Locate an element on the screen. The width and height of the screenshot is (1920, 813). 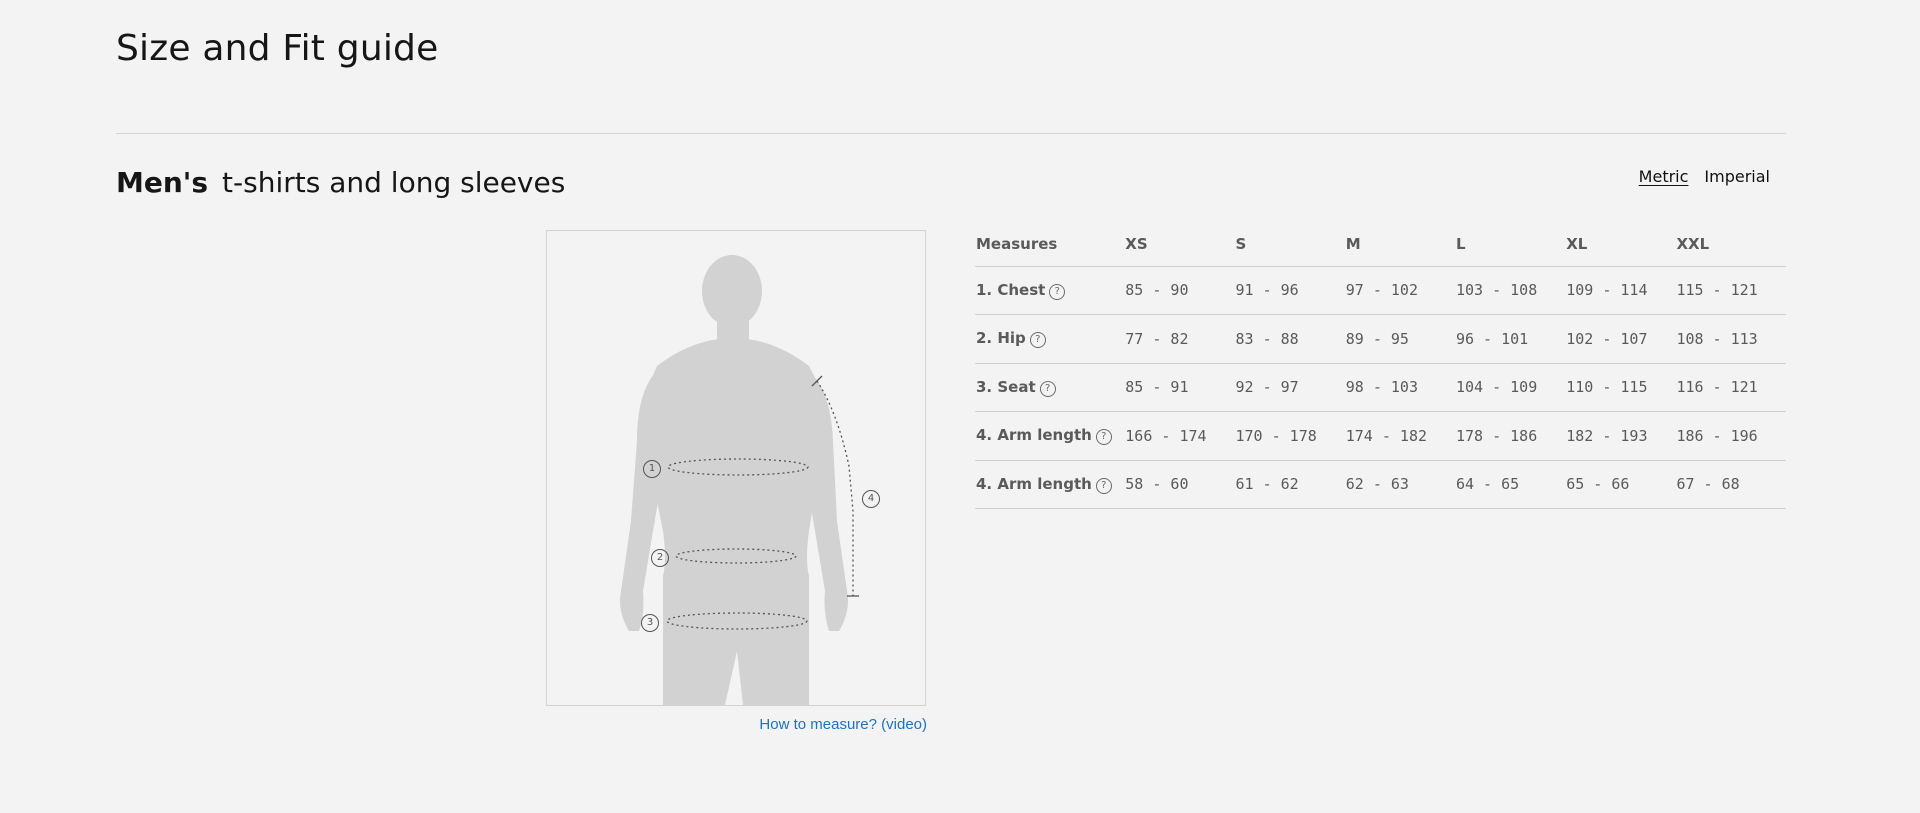
measure-label: 1. Chest is located at coordinates (1011, 289).